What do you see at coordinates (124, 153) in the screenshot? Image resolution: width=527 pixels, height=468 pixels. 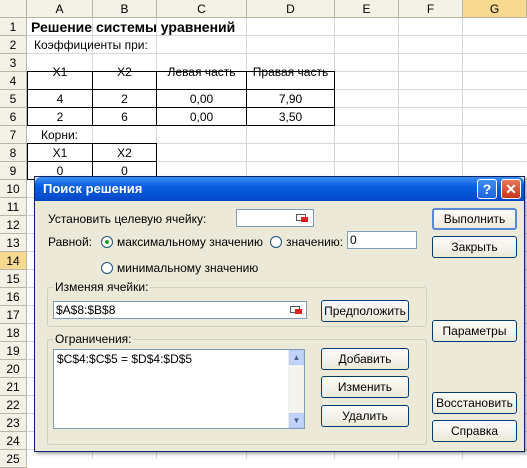 I see `roots-header-x2: X2` at bounding box center [124, 153].